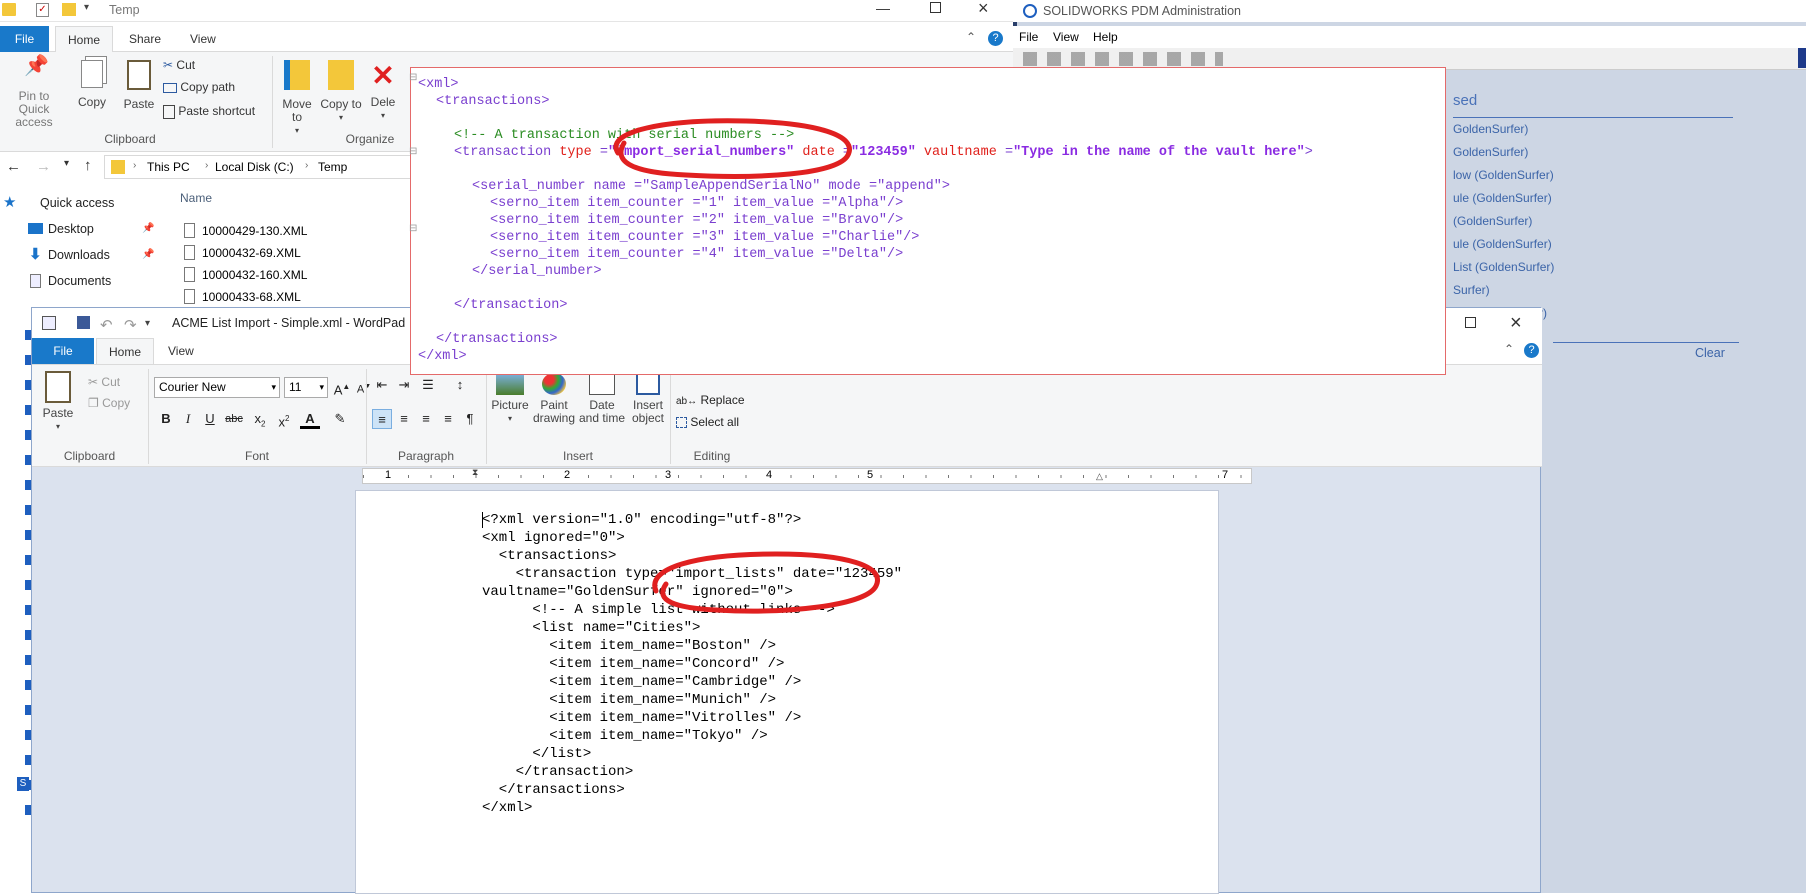 The image size is (1806, 894). What do you see at coordinates (460, 385) in the screenshot?
I see `line-spacing-icon: ↕` at bounding box center [460, 385].